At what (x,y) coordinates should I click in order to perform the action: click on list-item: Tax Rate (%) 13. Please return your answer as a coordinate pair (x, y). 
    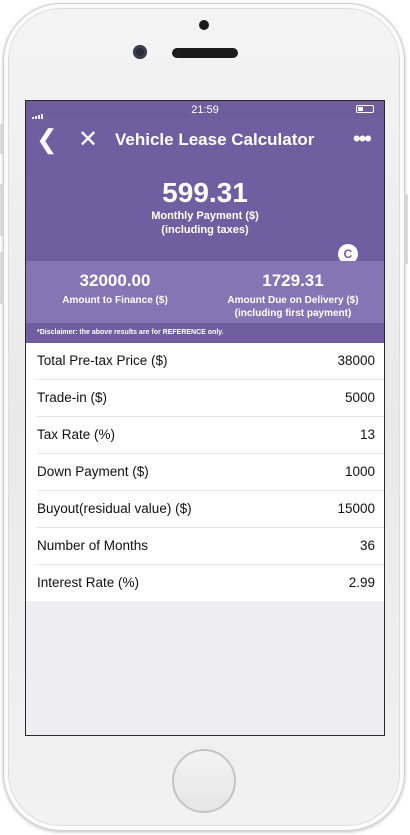
    Looking at the image, I should click on (210, 435).